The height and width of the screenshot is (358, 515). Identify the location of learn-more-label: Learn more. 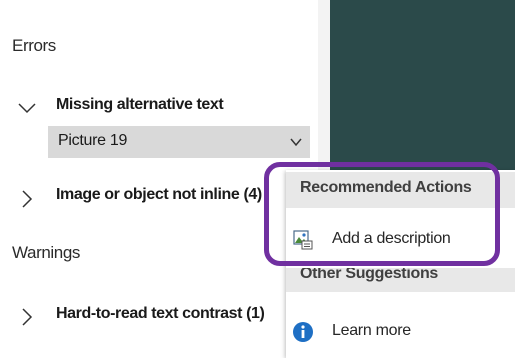
(371, 330).